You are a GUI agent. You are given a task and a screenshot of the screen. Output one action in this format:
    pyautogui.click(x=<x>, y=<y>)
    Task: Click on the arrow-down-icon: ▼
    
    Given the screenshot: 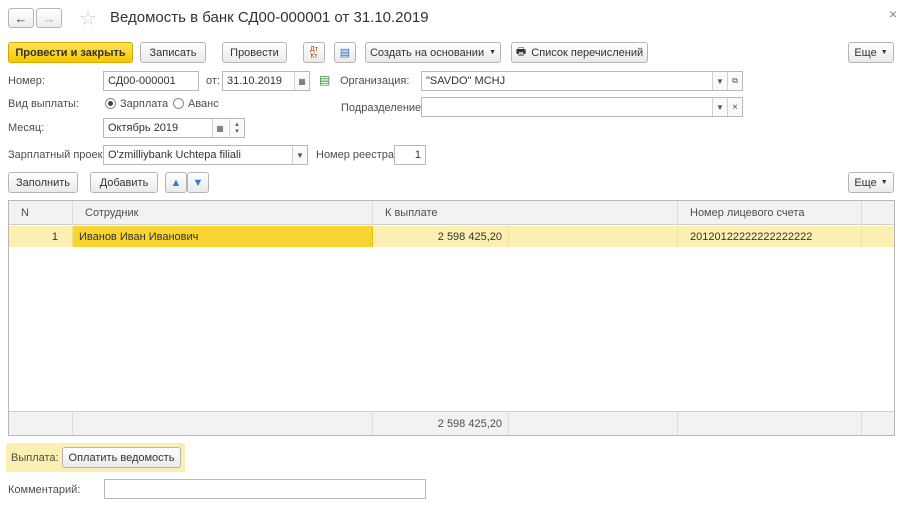 What is the action you would take?
    pyautogui.click(x=198, y=182)
    